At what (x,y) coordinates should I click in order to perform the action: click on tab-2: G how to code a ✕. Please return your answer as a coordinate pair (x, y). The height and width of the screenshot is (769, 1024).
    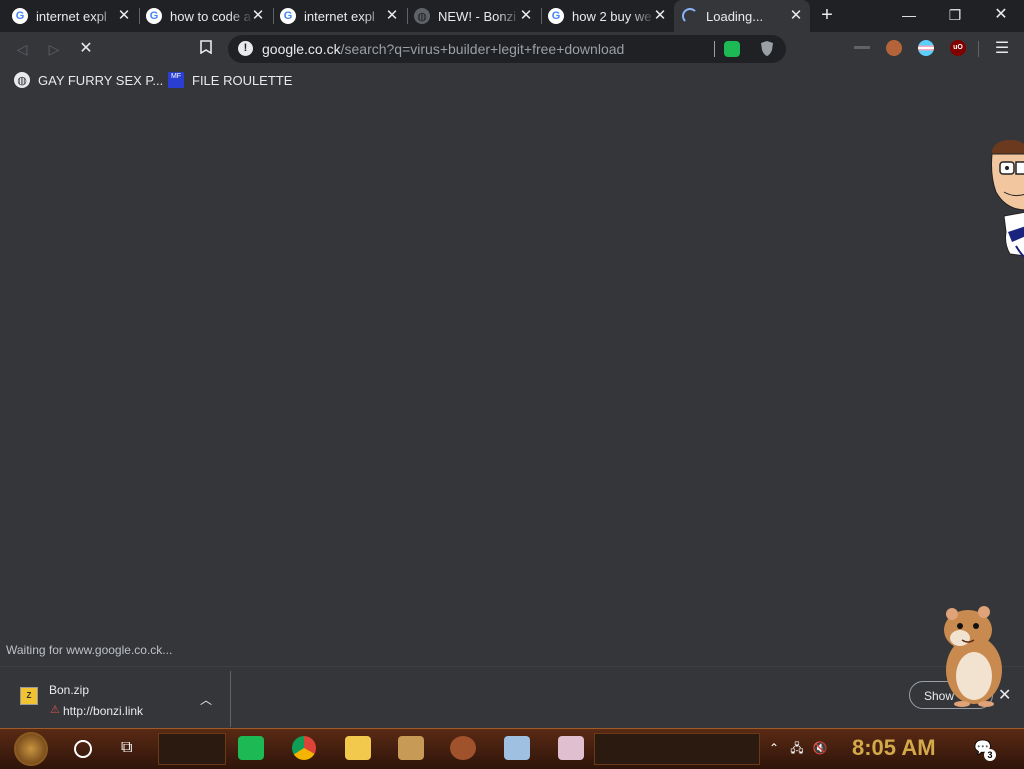
    Looking at the image, I should click on (205, 16).